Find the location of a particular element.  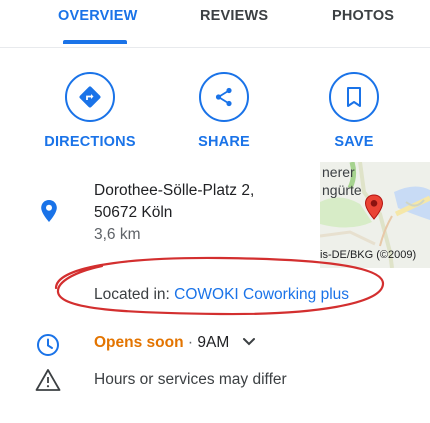

opening-time: 9AM is located at coordinates (213, 343).